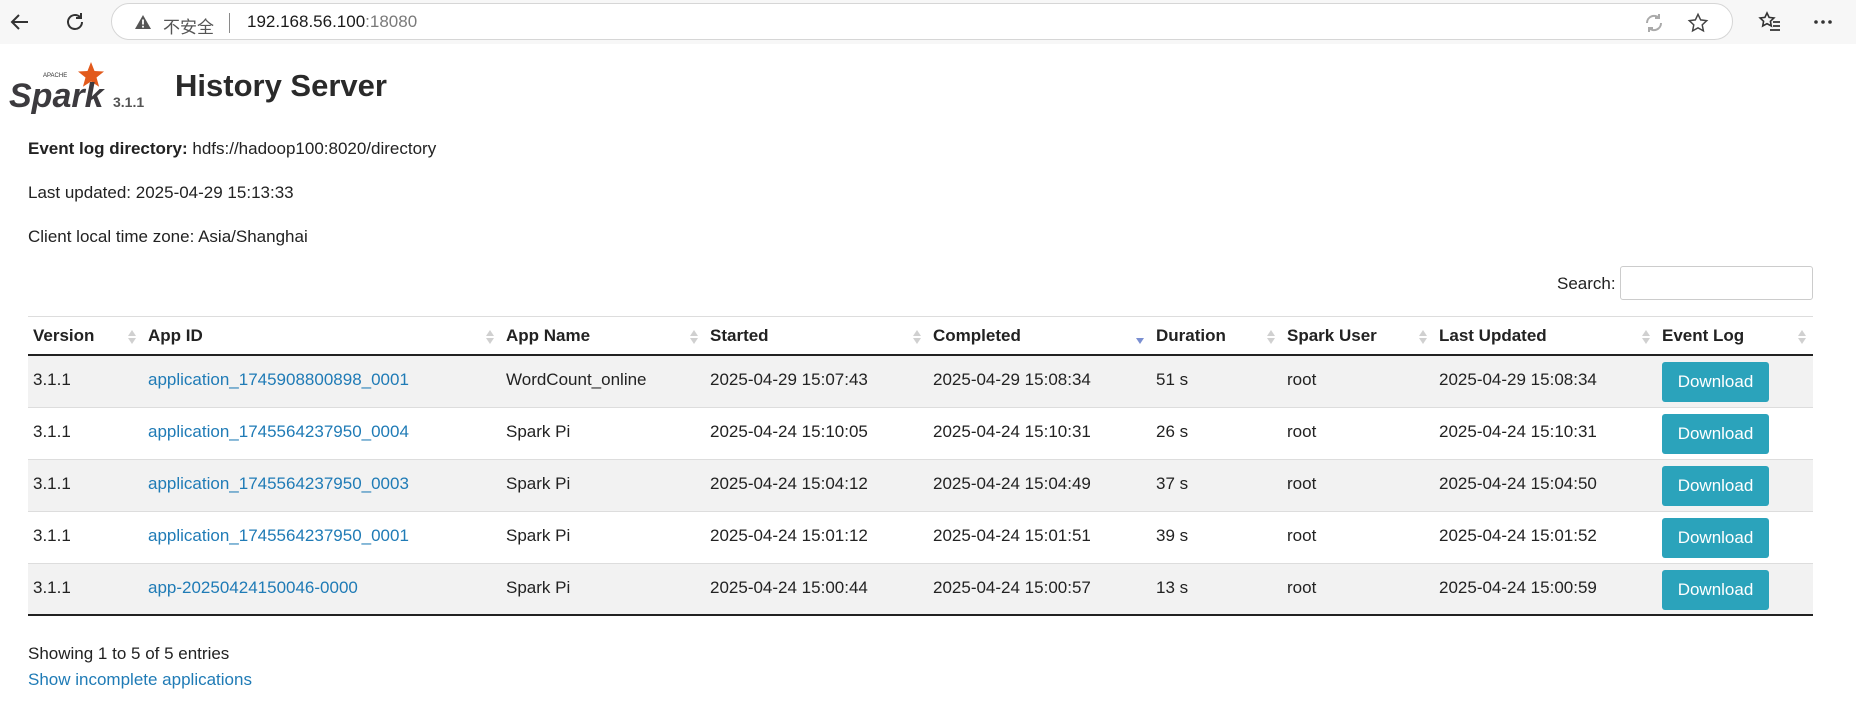 The height and width of the screenshot is (716, 1856). I want to click on table-cell: 2025-04-24 15:00:44, so click(816, 589).